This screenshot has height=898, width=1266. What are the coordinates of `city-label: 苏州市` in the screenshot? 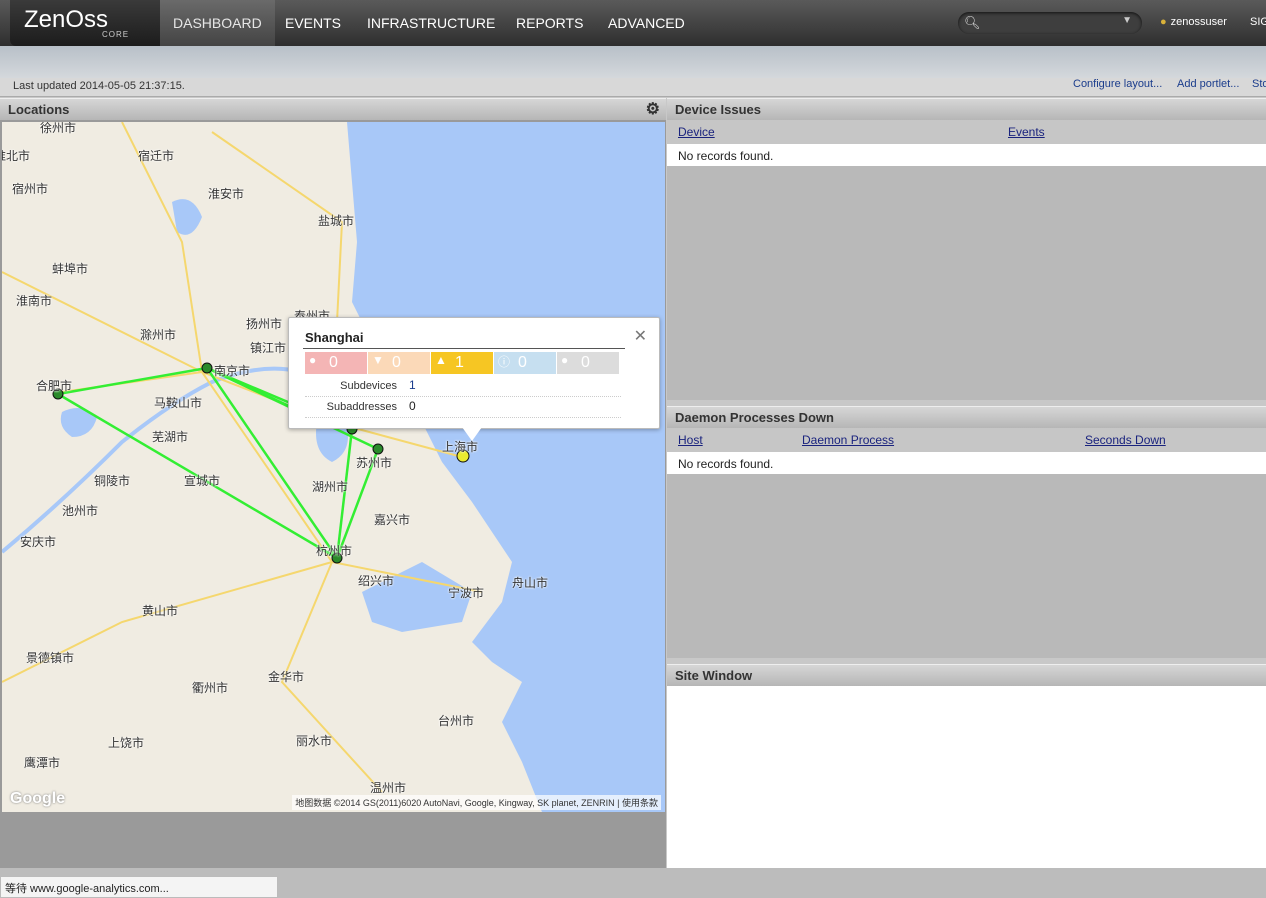 It's located at (374, 463).